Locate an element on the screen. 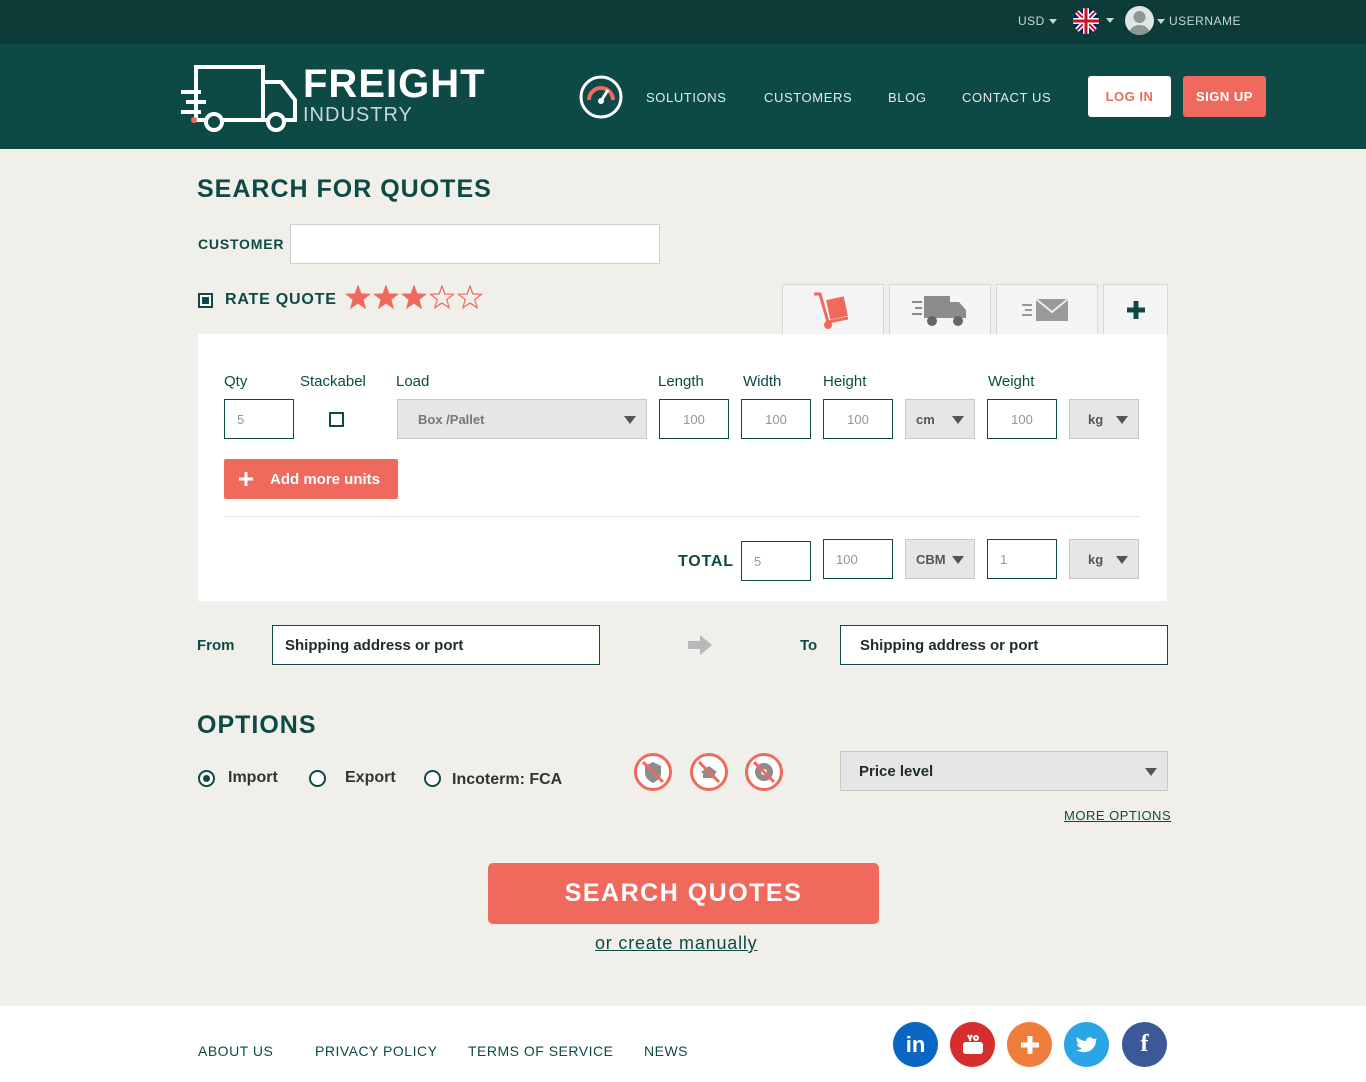 Image resolution: width=1366 pixels, height=1082 pixels. from-address-input: Shipping address or port is located at coordinates (436, 645).